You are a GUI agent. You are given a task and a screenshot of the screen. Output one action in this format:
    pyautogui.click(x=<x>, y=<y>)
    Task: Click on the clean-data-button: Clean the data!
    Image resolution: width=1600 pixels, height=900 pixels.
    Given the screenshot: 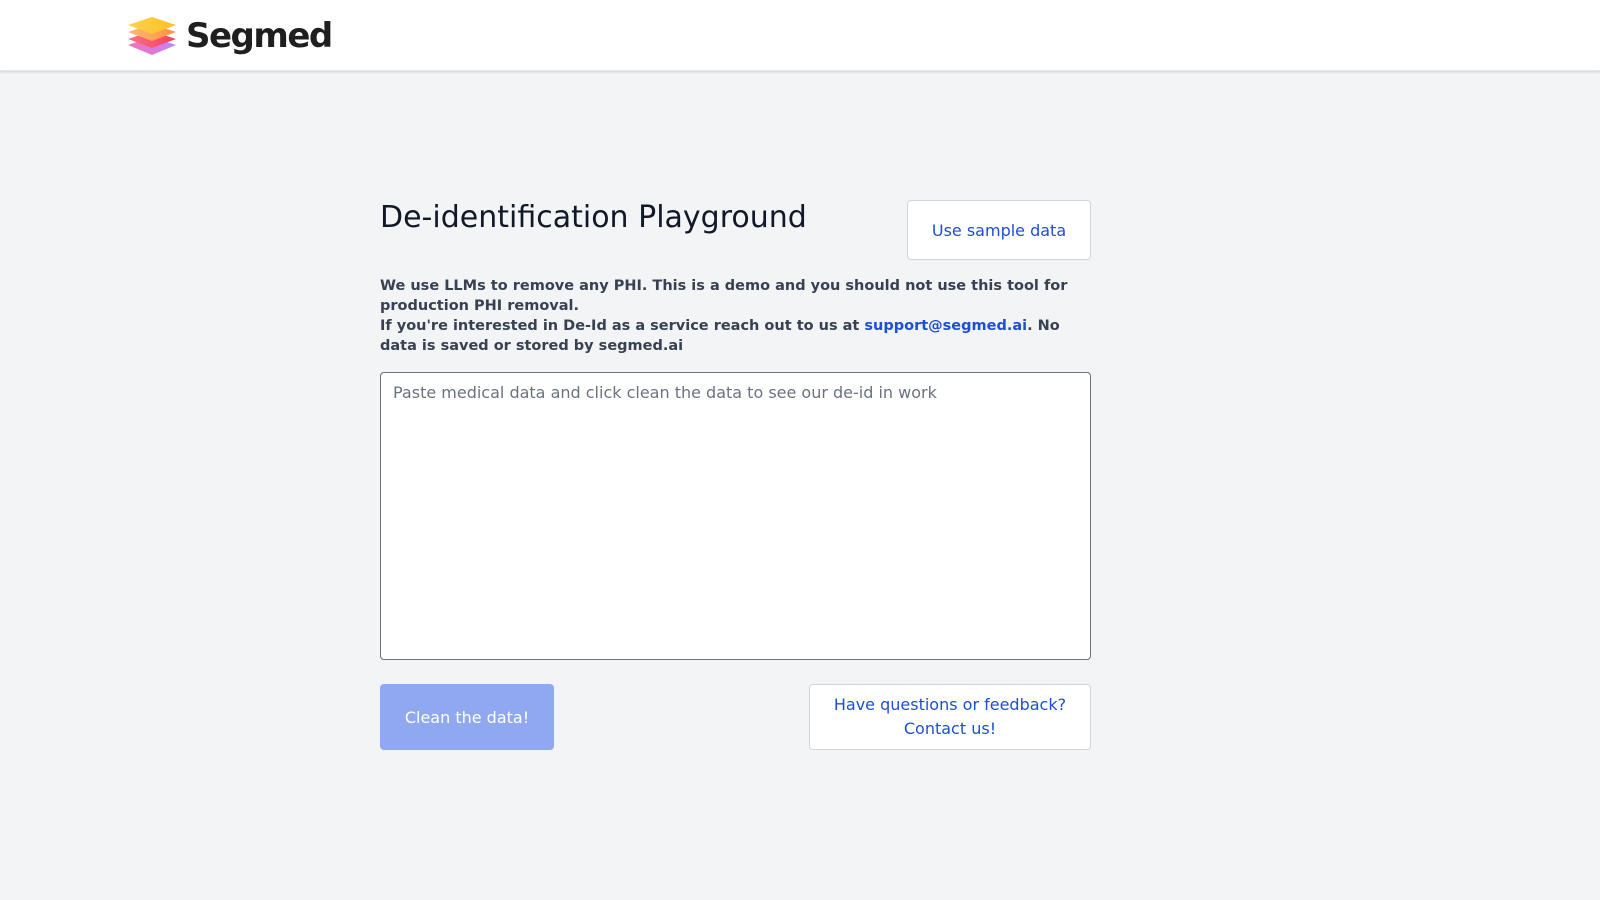 What is the action you would take?
    pyautogui.click(x=467, y=717)
    